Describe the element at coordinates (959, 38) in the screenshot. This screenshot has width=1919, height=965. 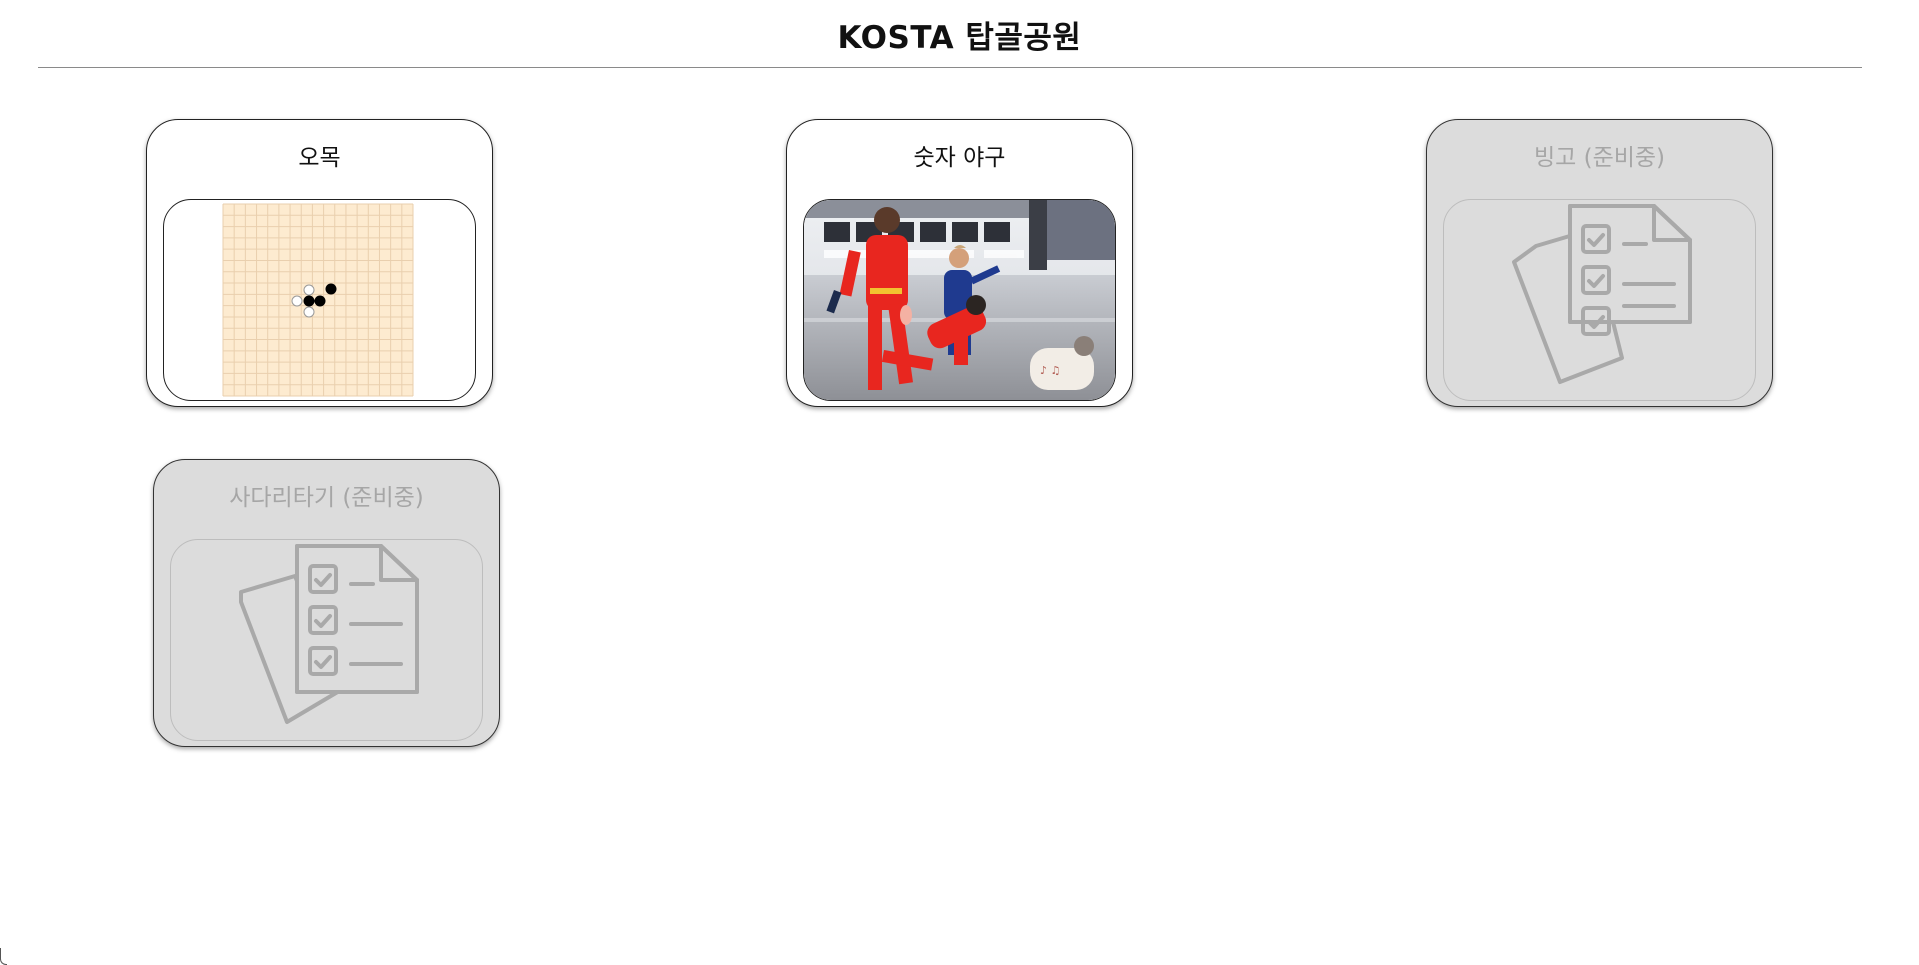
I see `site-title: KOSTA 탑골공원` at that location.